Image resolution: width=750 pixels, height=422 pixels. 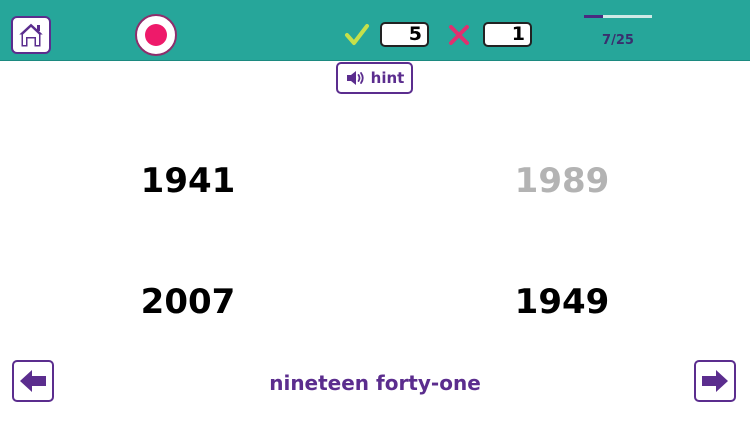 What do you see at coordinates (375, 383) in the screenshot?
I see `prompt-text: nineteen forty-one` at bounding box center [375, 383].